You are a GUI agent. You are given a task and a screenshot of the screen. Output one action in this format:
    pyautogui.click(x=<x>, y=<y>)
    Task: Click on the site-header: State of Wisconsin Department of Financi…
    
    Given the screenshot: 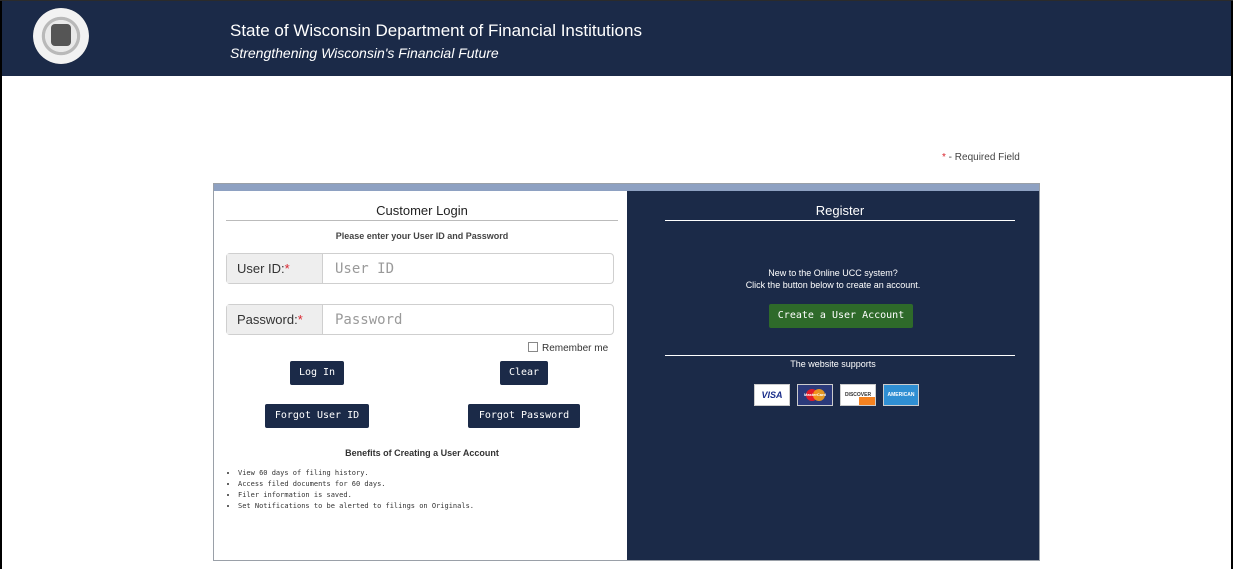 What is the action you would take?
    pyautogui.click(x=616, y=38)
    